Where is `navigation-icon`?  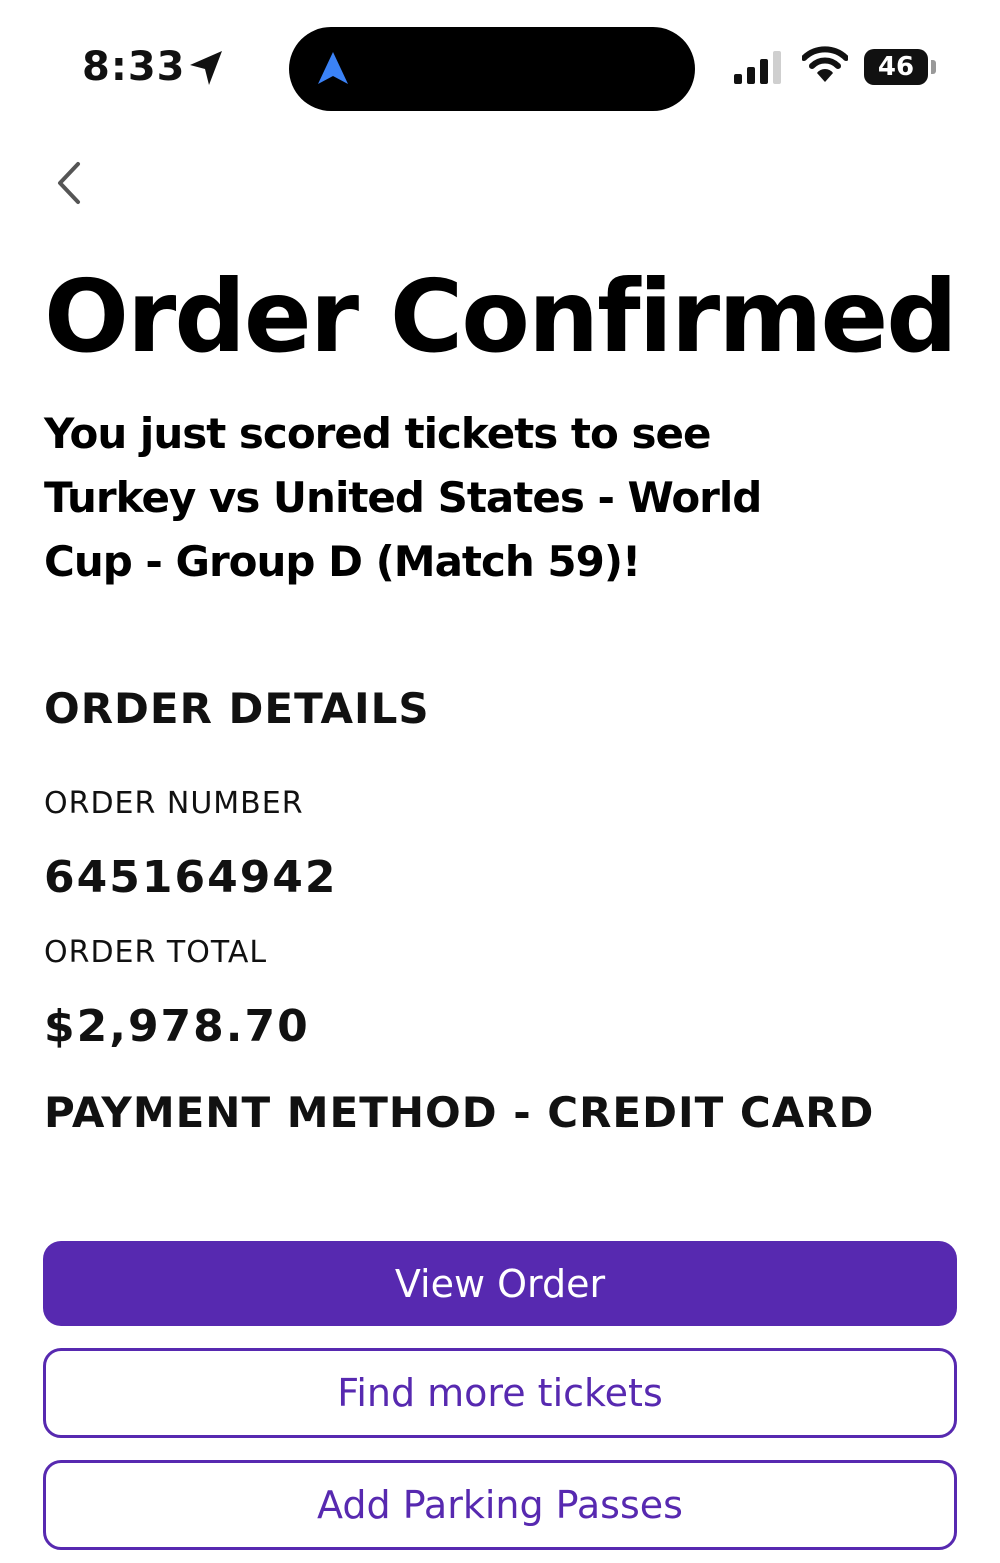
navigation-icon is located at coordinates (333, 68).